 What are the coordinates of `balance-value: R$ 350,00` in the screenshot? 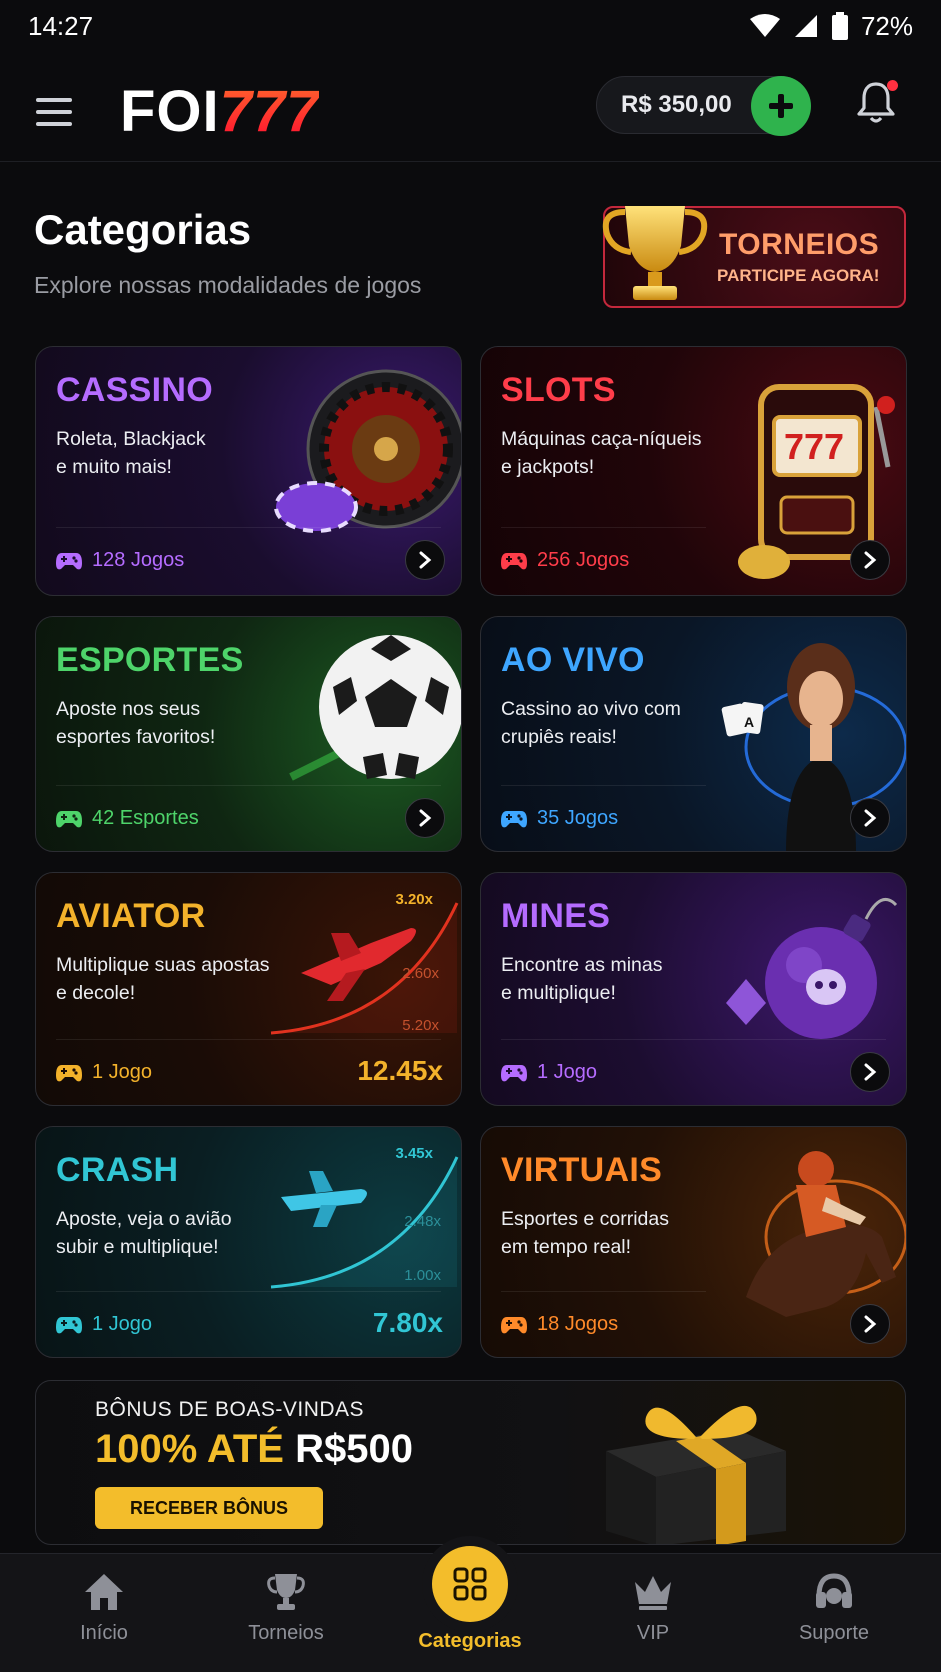 It's located at (676, 104).